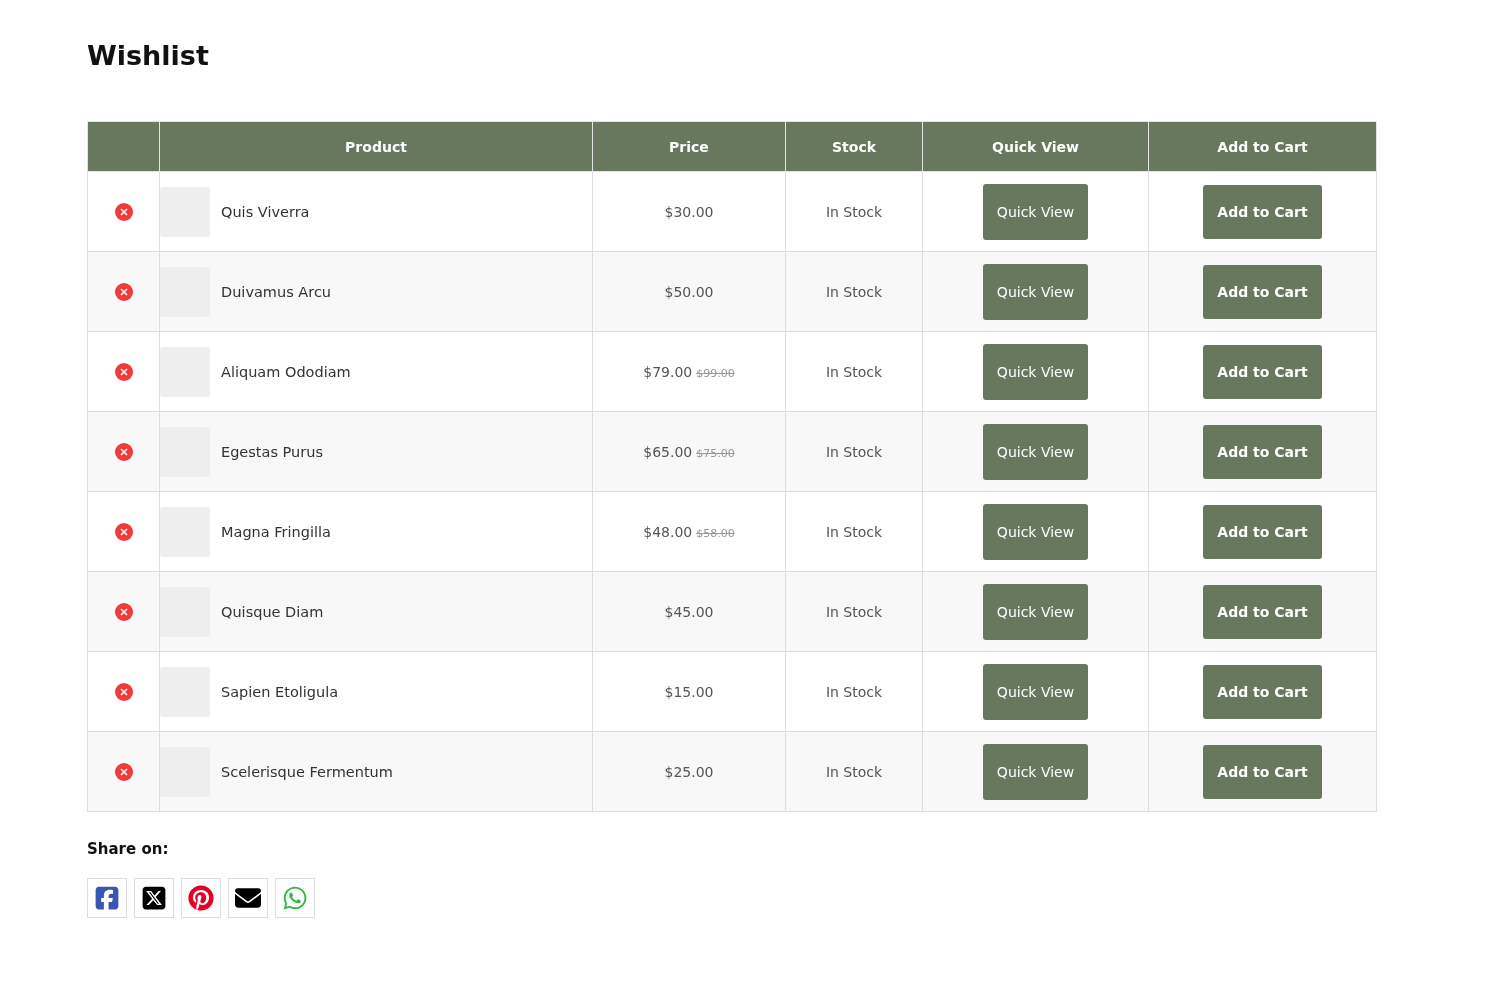 This screenshot has height=991, width=1508. Describe the element at coordinates (307, 771) in the screenshot. I see `product-name: Scelerisque Fermentum` at that location.